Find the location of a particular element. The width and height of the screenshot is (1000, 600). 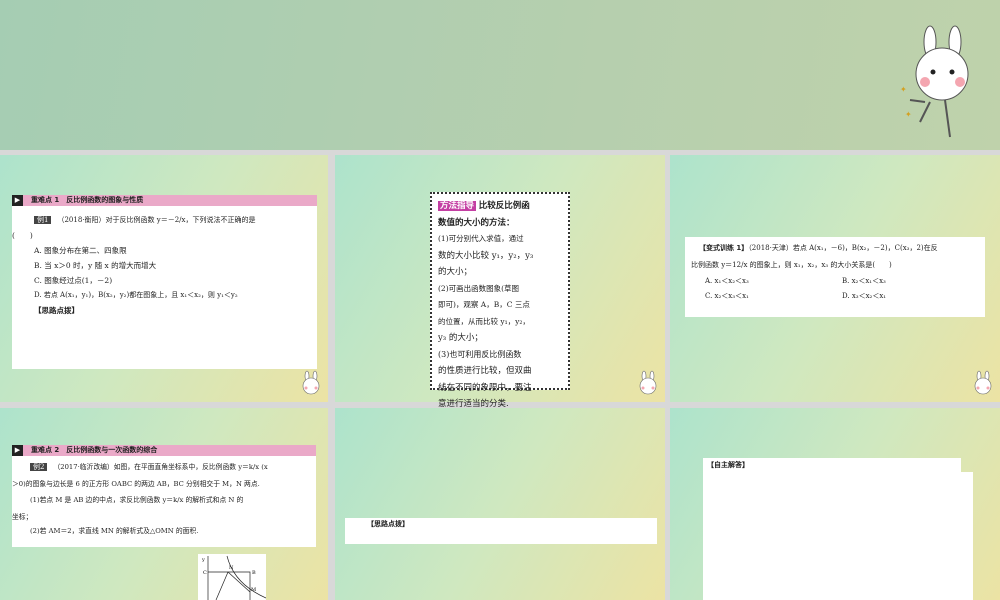

slide-6: 【思路点拨】 is located at coordinates (500, 504).